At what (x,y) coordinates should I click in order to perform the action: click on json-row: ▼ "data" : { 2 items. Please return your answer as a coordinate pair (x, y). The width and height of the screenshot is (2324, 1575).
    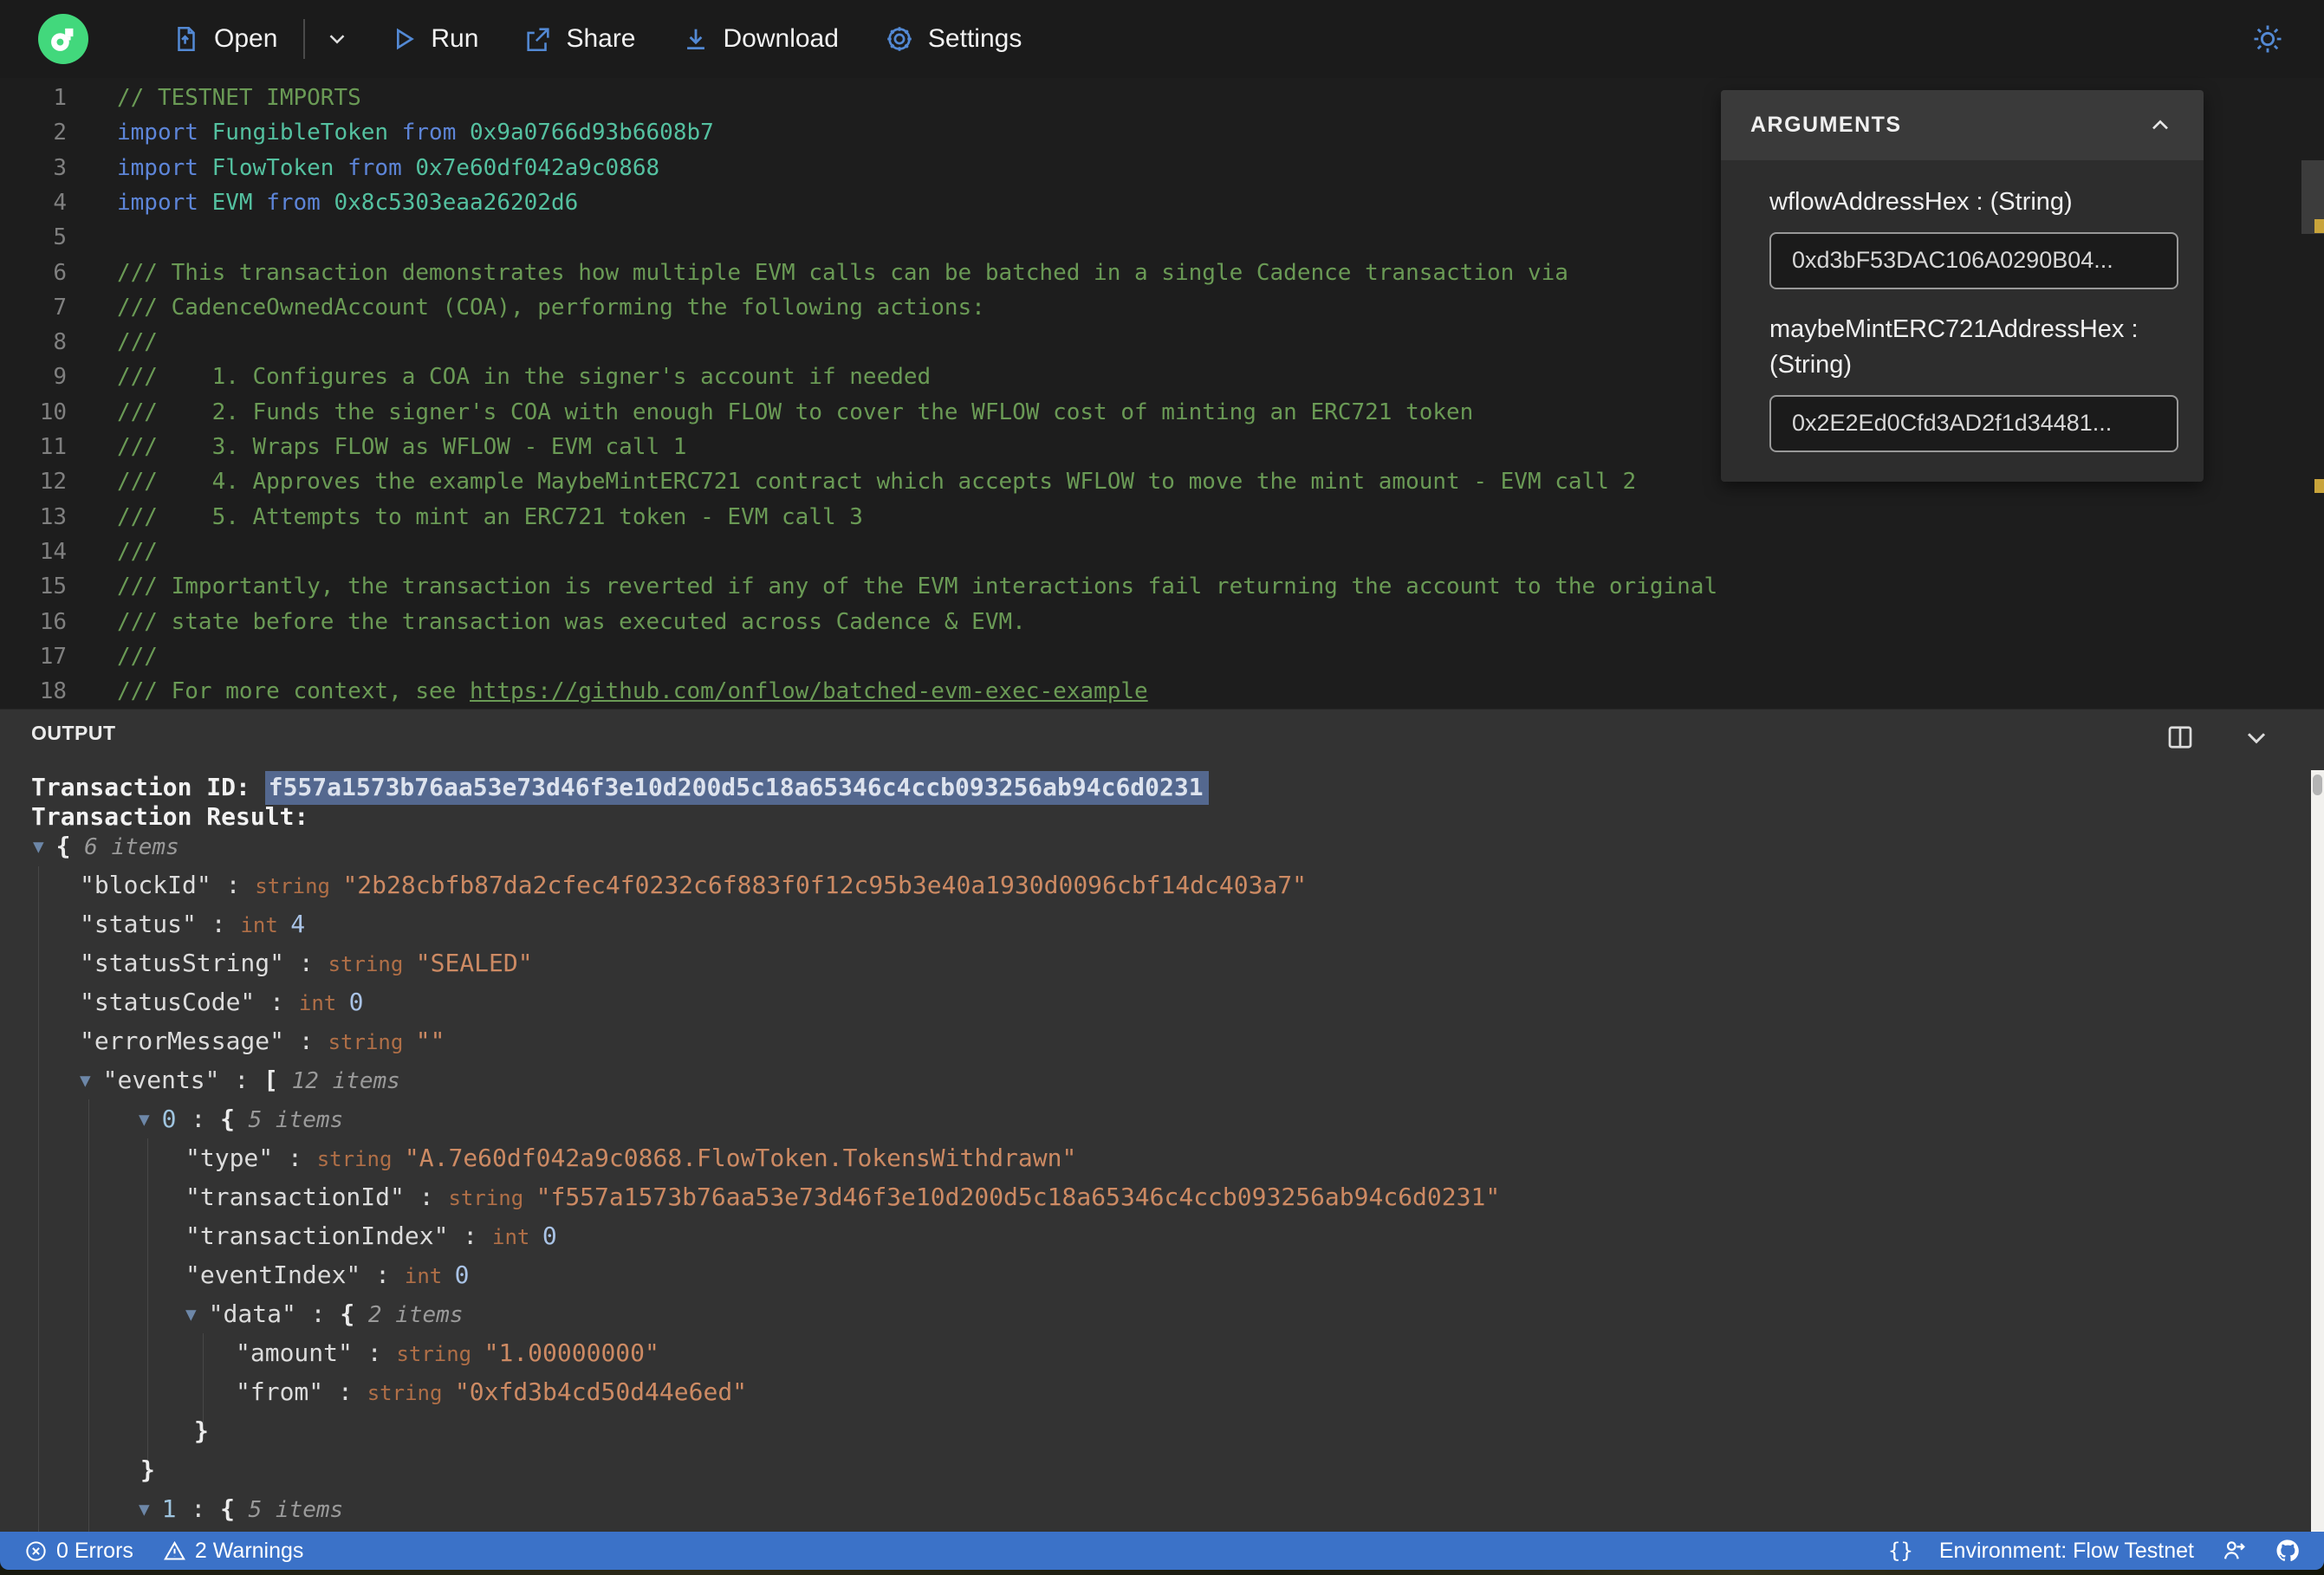
    Looking at the image, I should click on (324, 1313).